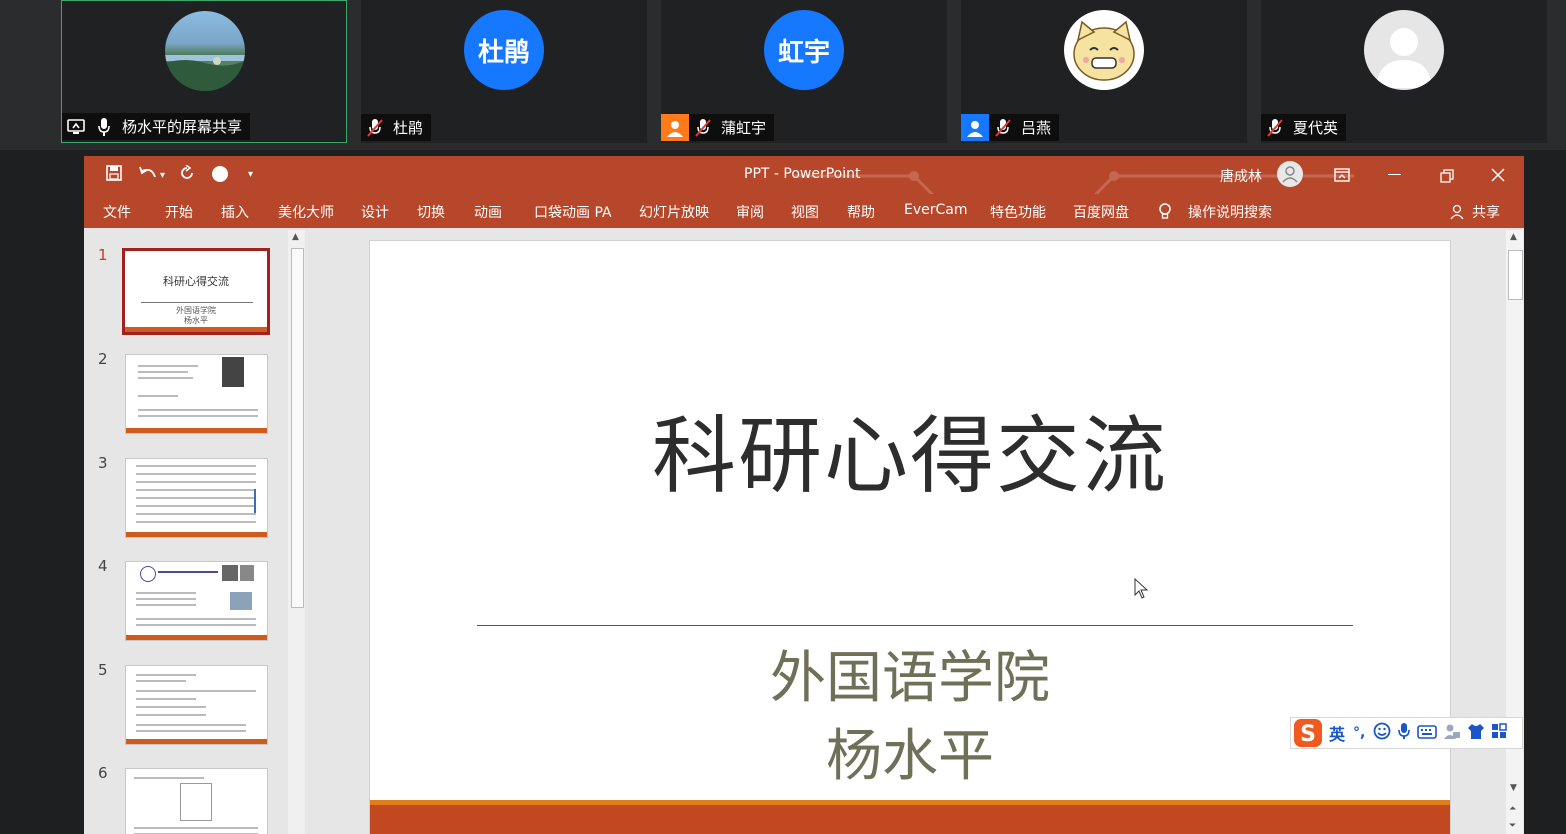 This screenshot has width=1566, height=834. I want to click on share-person-icon, so click(1458, 214).